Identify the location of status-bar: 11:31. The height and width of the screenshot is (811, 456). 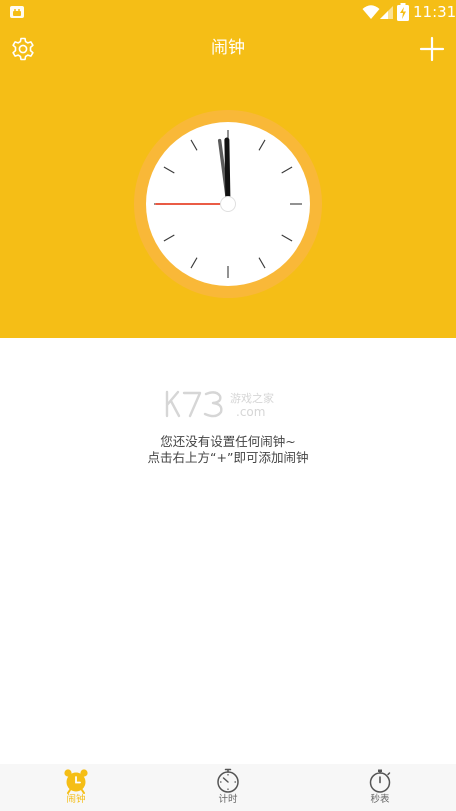
(228, 12).